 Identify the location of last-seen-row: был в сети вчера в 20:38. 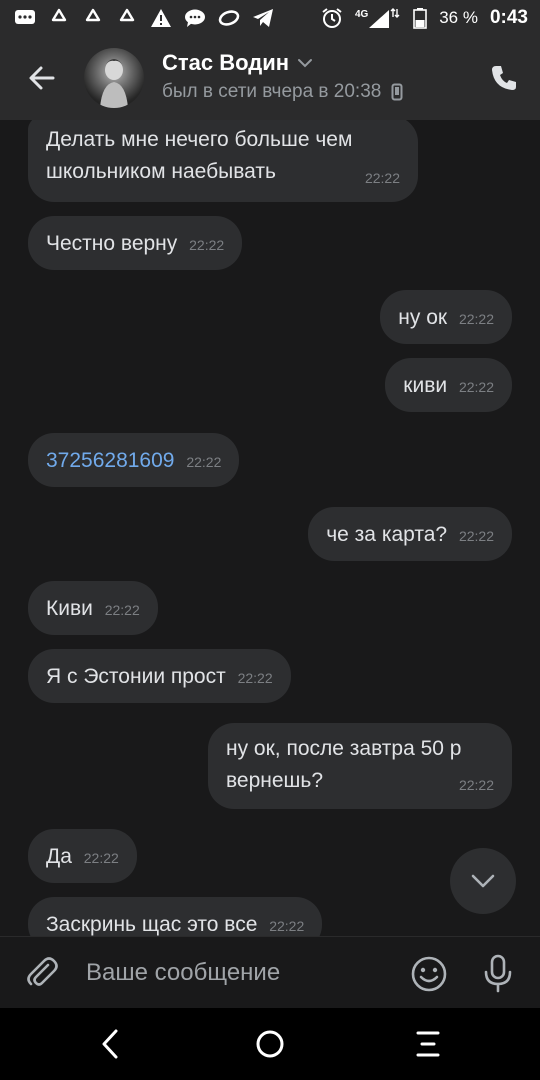
(282, 92).